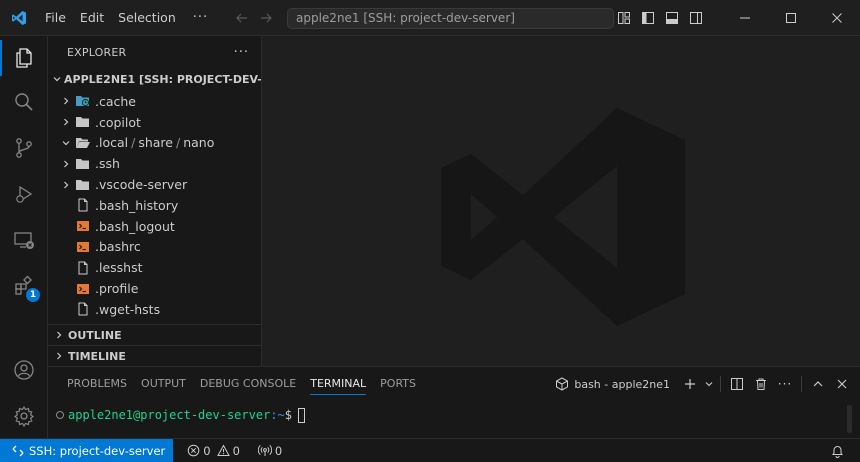 This screenshot has width=860, height=462. What do you see at coordinates (83, 143) in the screenshot?
I see `folder-open-icon` at bounding box center [83, 143].